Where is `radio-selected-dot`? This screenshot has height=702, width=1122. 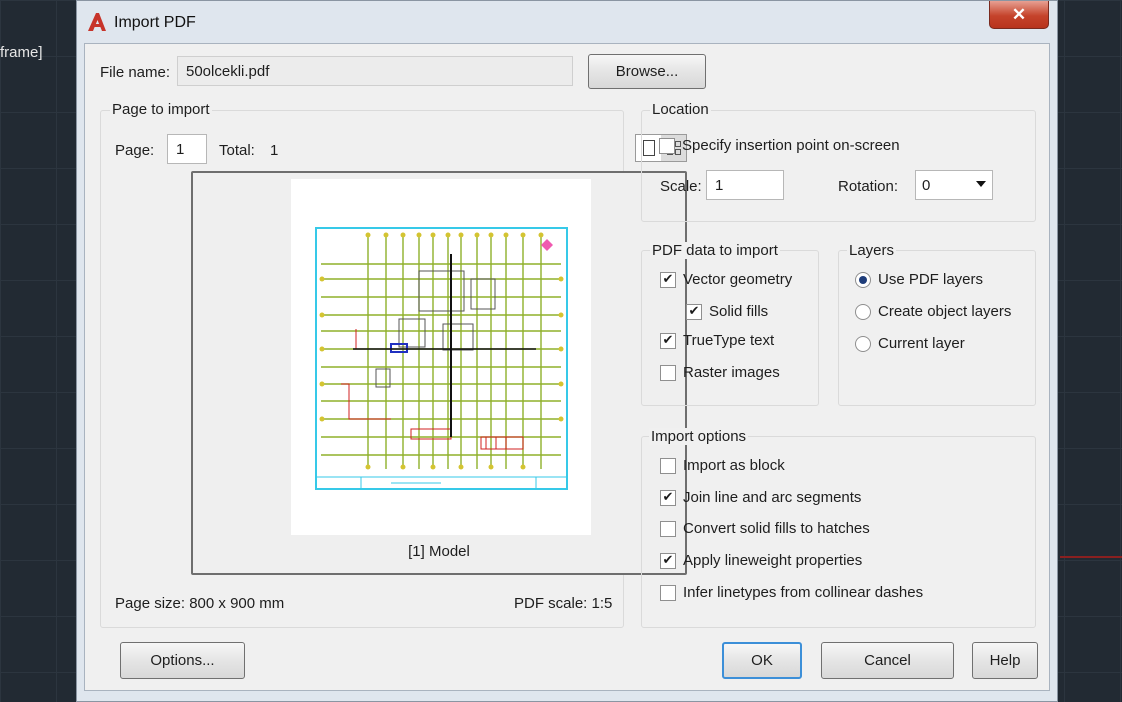
radio-selected-dot is located at coordinates (863, 279).